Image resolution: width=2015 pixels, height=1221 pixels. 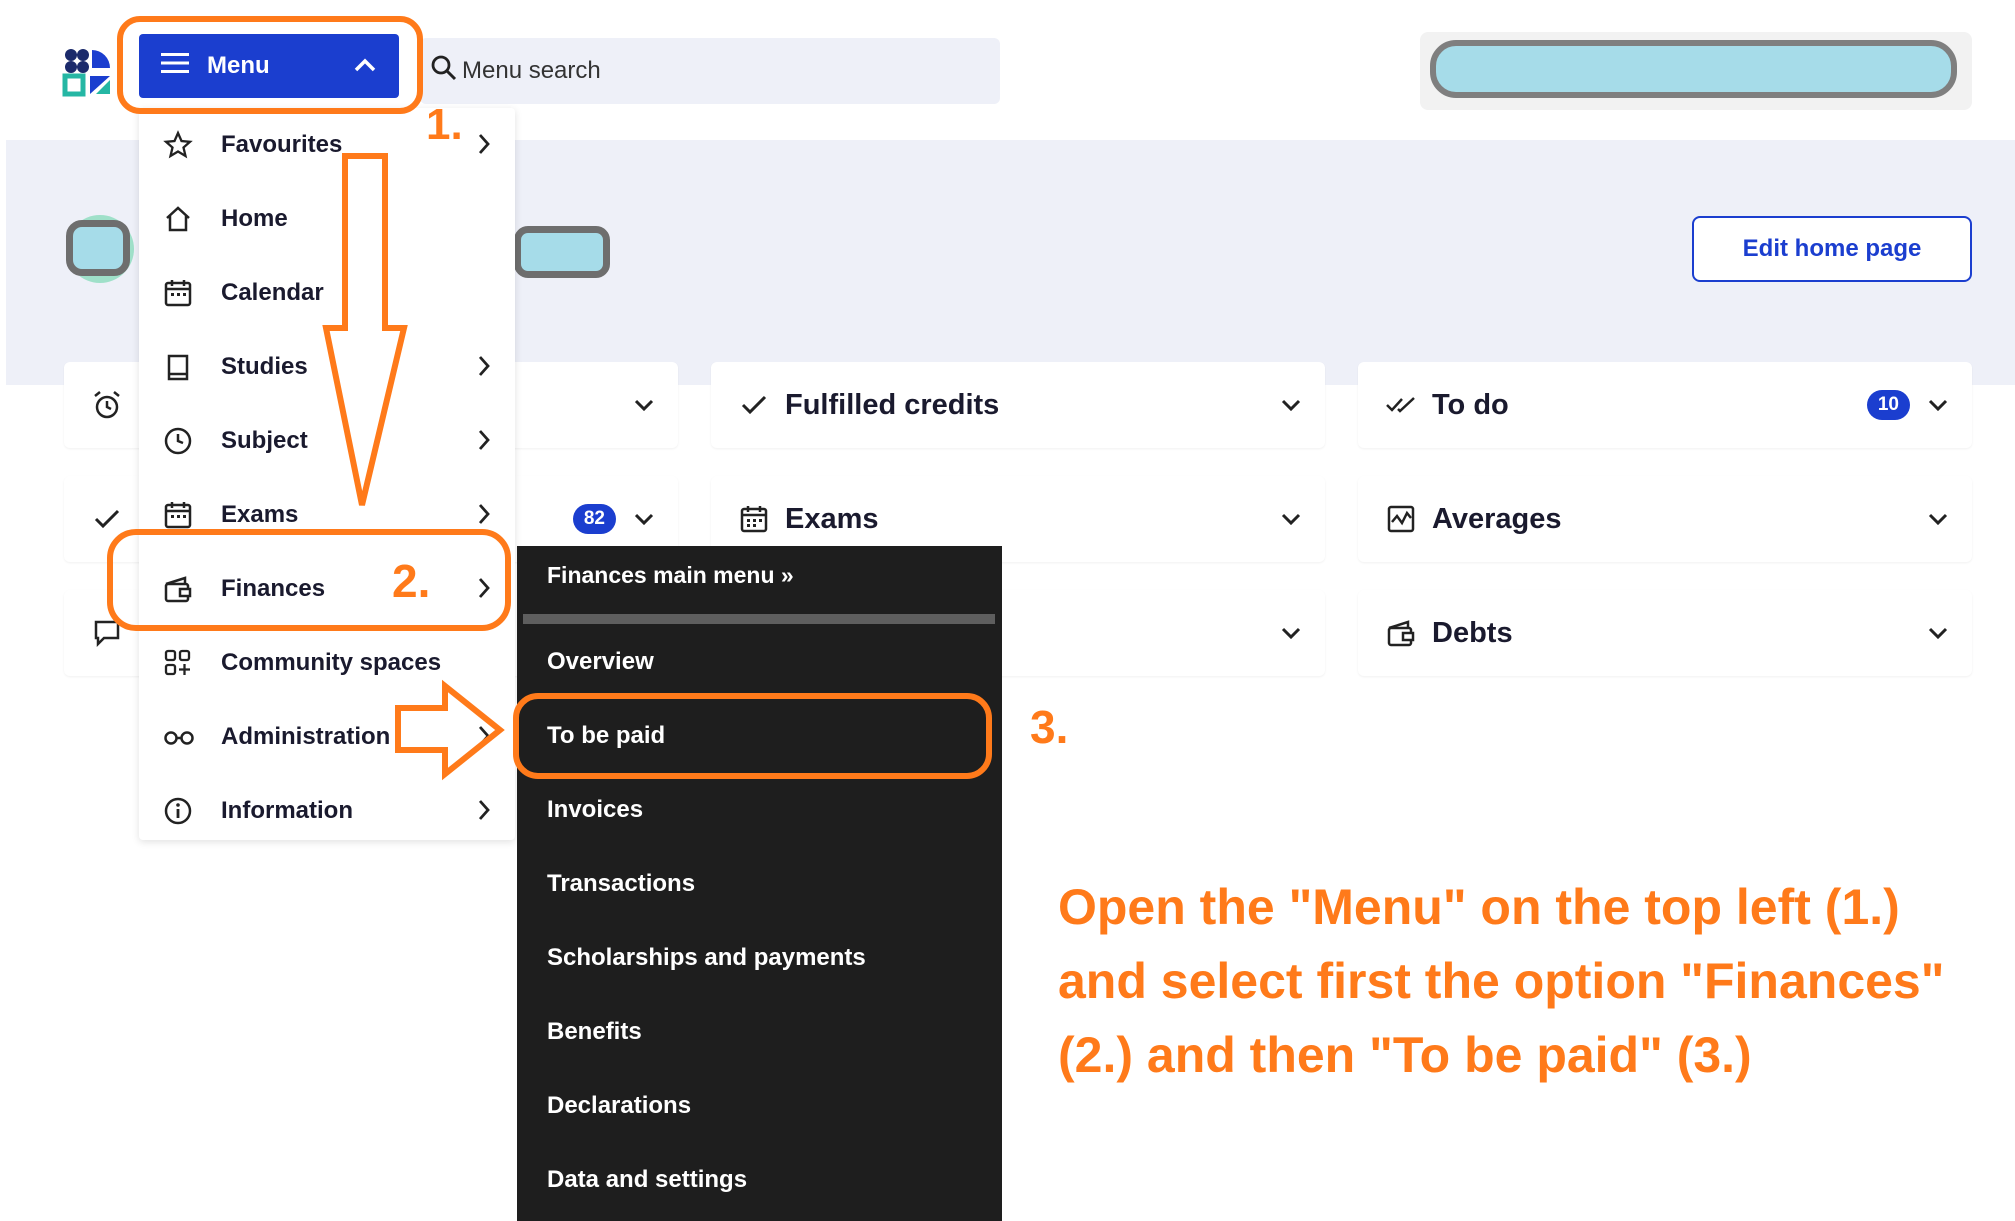 I want to click on menu-item-information: Information, so click(x=327, y=811).